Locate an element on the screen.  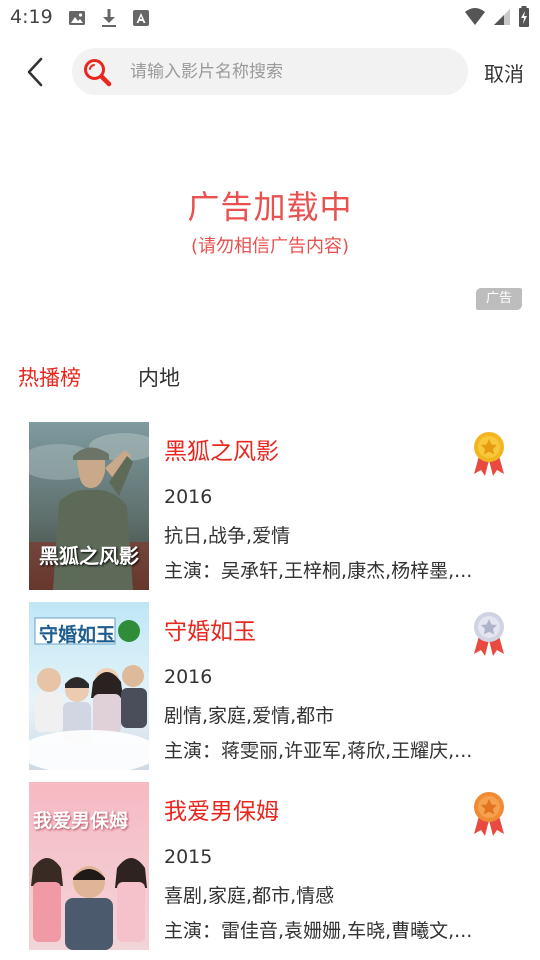
movie-genres: 抗日,战争,爱情 is located at coordinates (227, 536).